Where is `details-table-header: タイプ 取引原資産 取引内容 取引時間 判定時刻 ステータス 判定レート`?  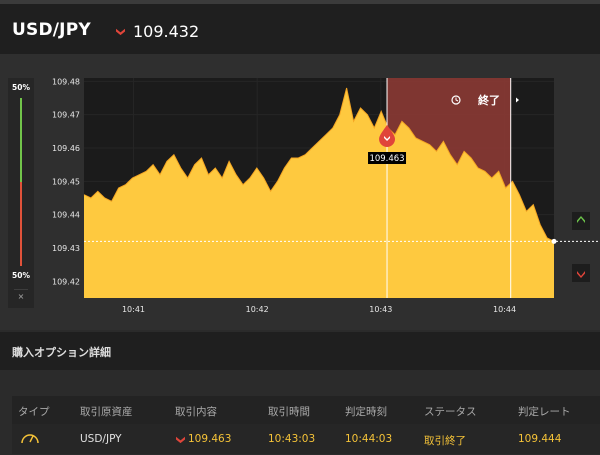
details-table-header: タイプ 取引原資産 取引内容 取引時間 判定時刻 ステータス 判定レート is located at coordinates (306, 410).